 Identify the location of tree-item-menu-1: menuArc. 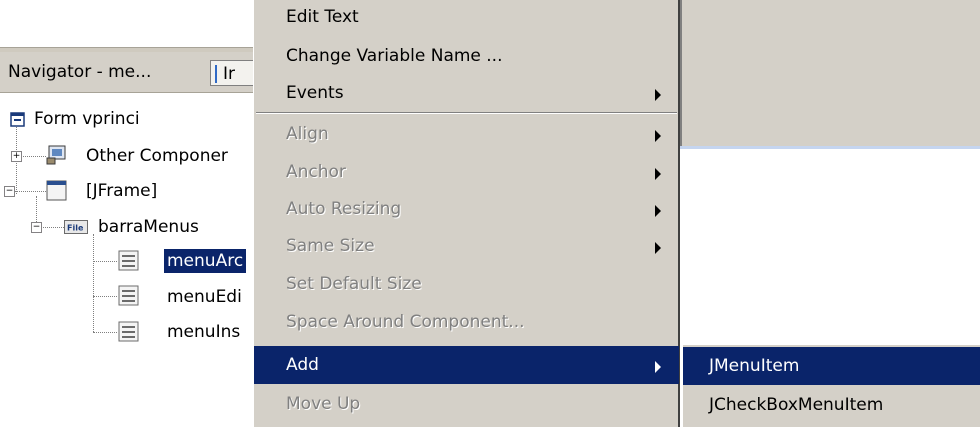
(205, 261).